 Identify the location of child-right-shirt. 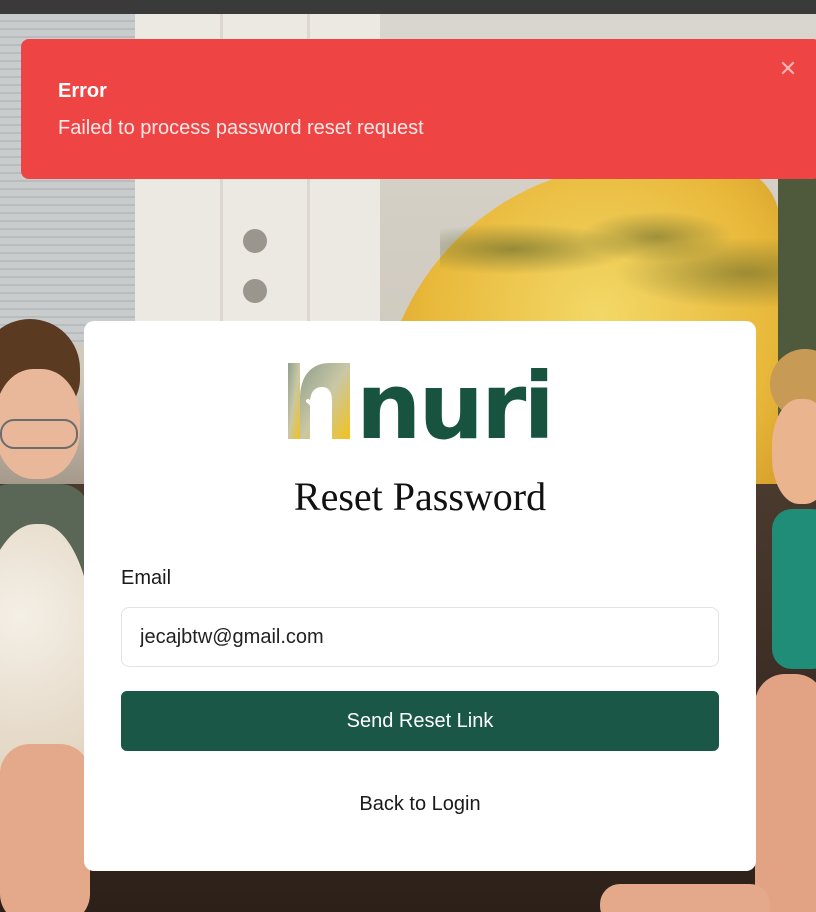
(794, 589).